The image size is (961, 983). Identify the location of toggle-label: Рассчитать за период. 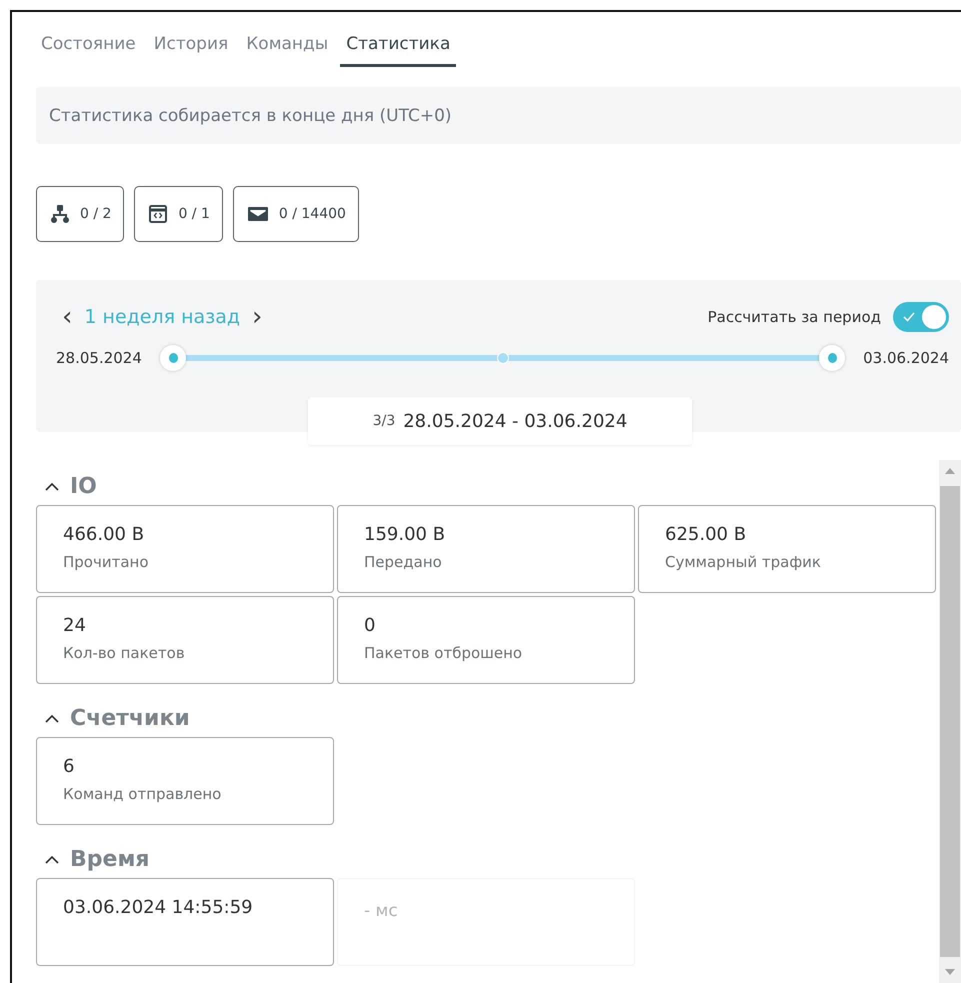
(794, 317).